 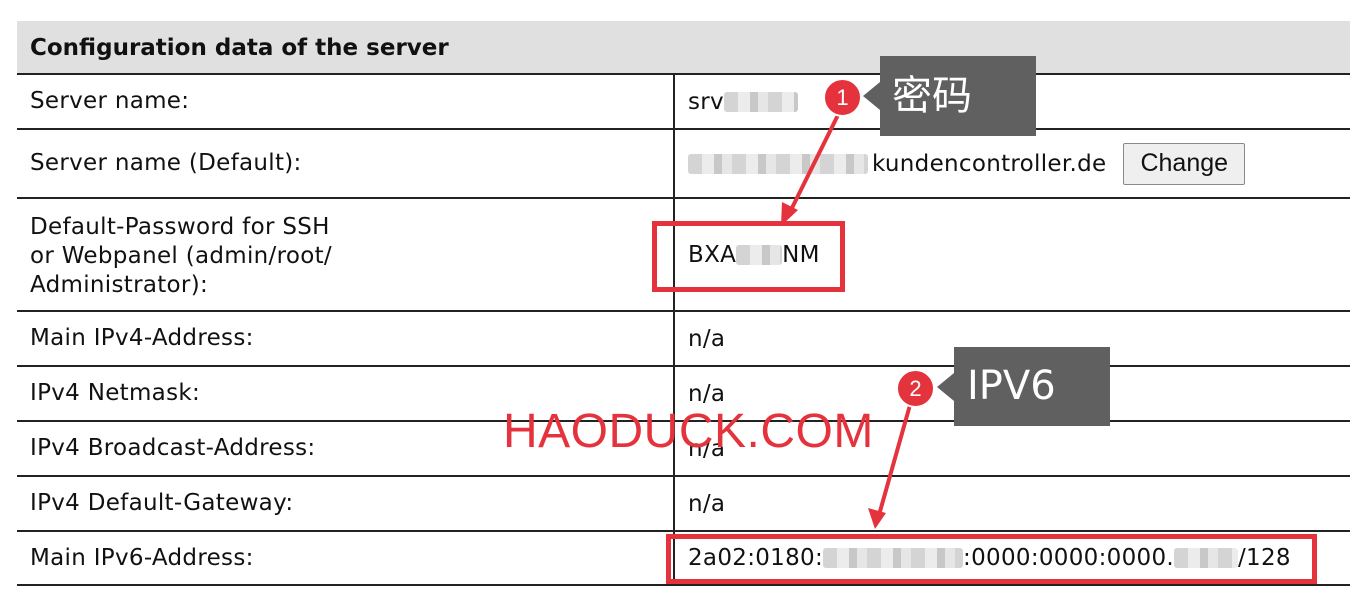 What do you see at coordinates (1023, 386) in the screenshot?
I see `callout-tag-ipv6: IPV6` at bounding box center [1023, 386].